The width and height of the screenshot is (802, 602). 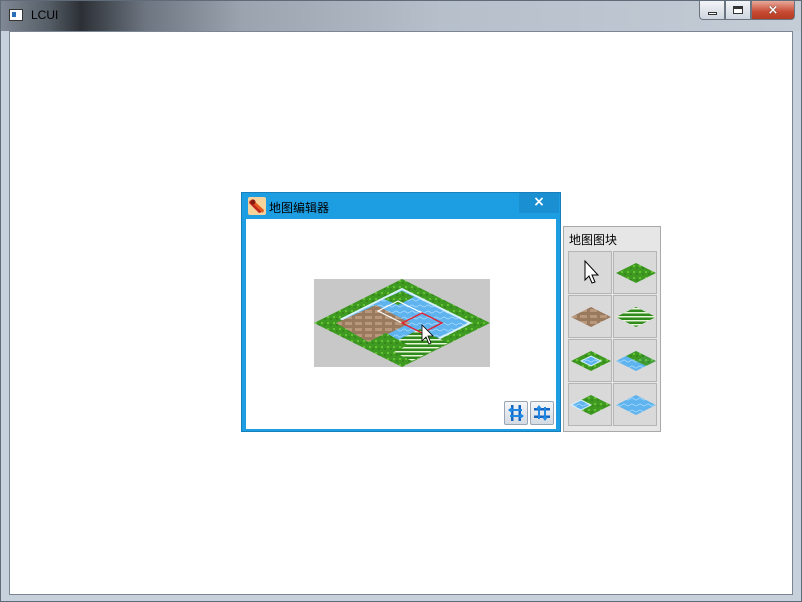 I want to click on editor-title: 地图编辑器, so click(x=299, y=208).